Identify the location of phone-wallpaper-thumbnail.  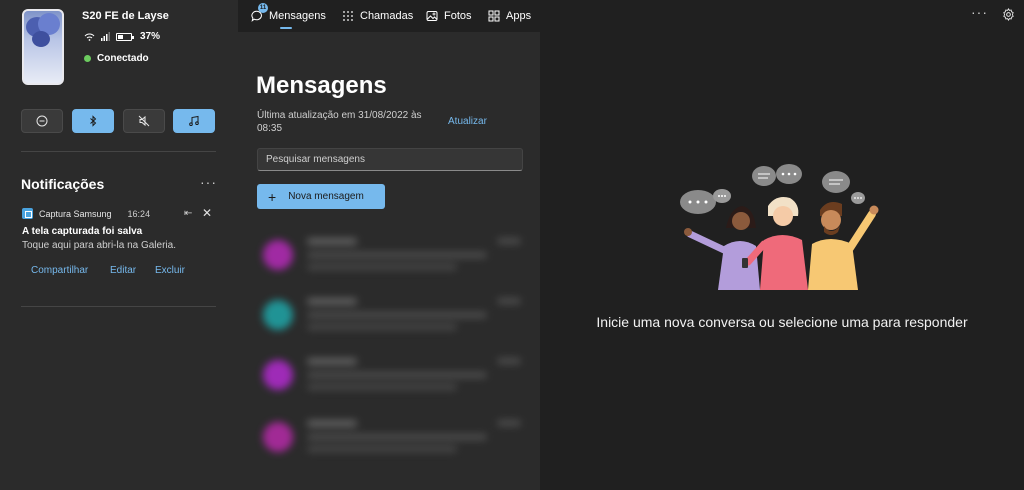
(43, 47).